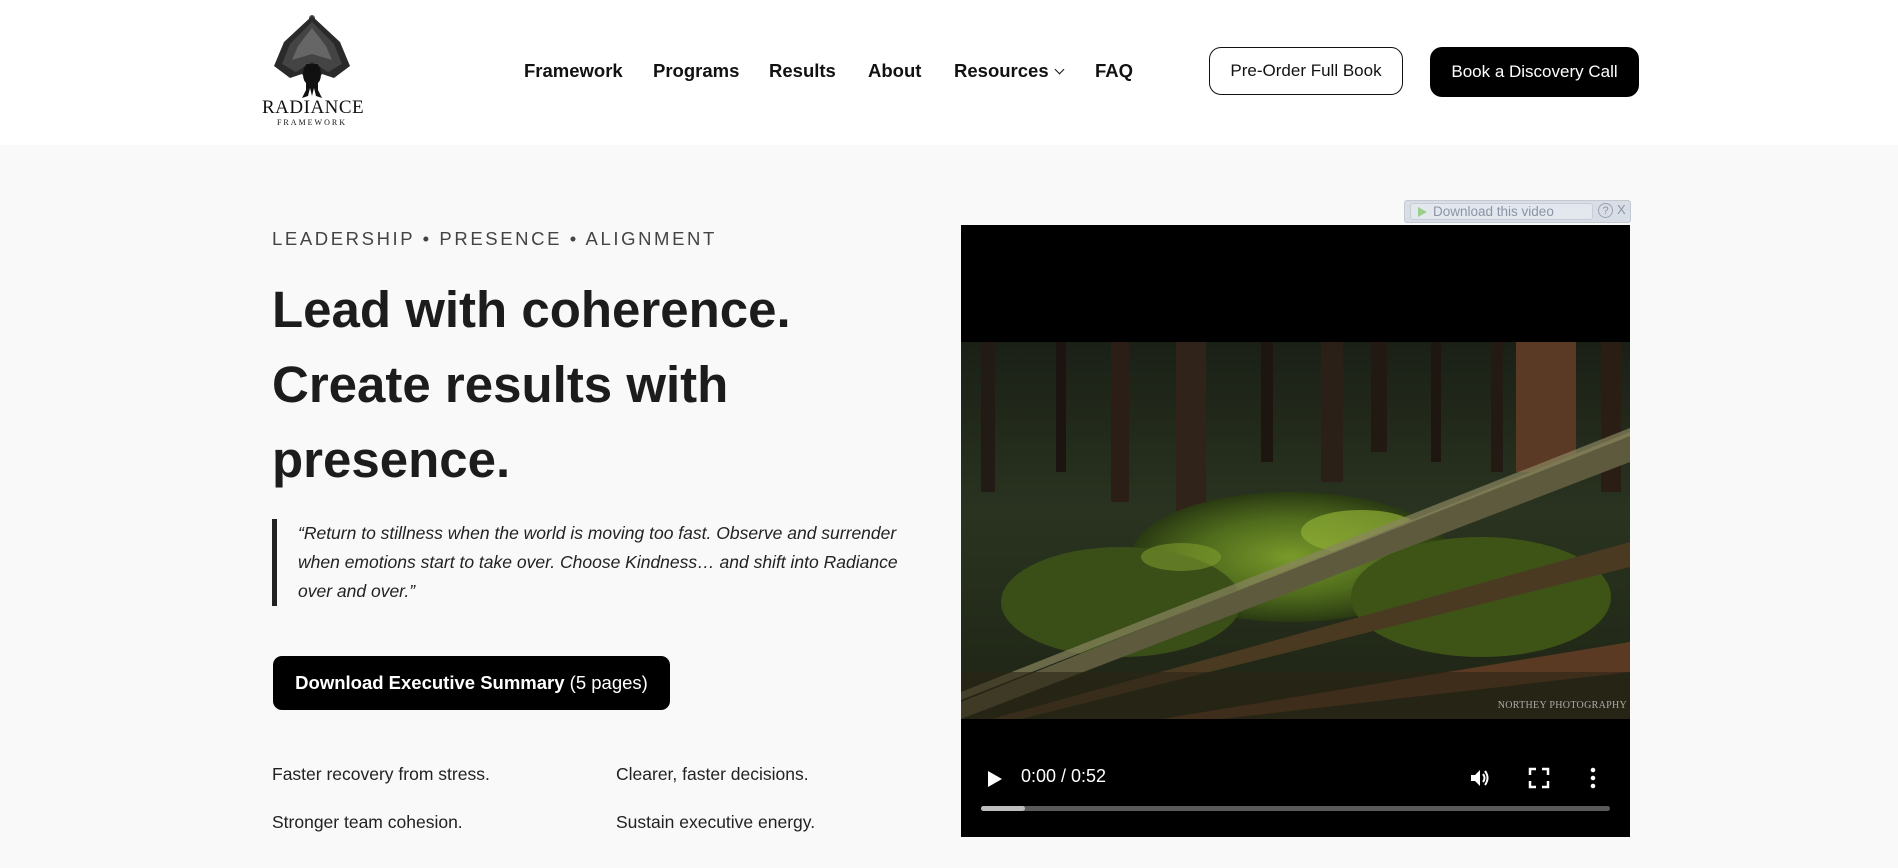  I want to click on photo-watermark: NORTHEY PHOTOGRAPHY, so click(1562, 705).